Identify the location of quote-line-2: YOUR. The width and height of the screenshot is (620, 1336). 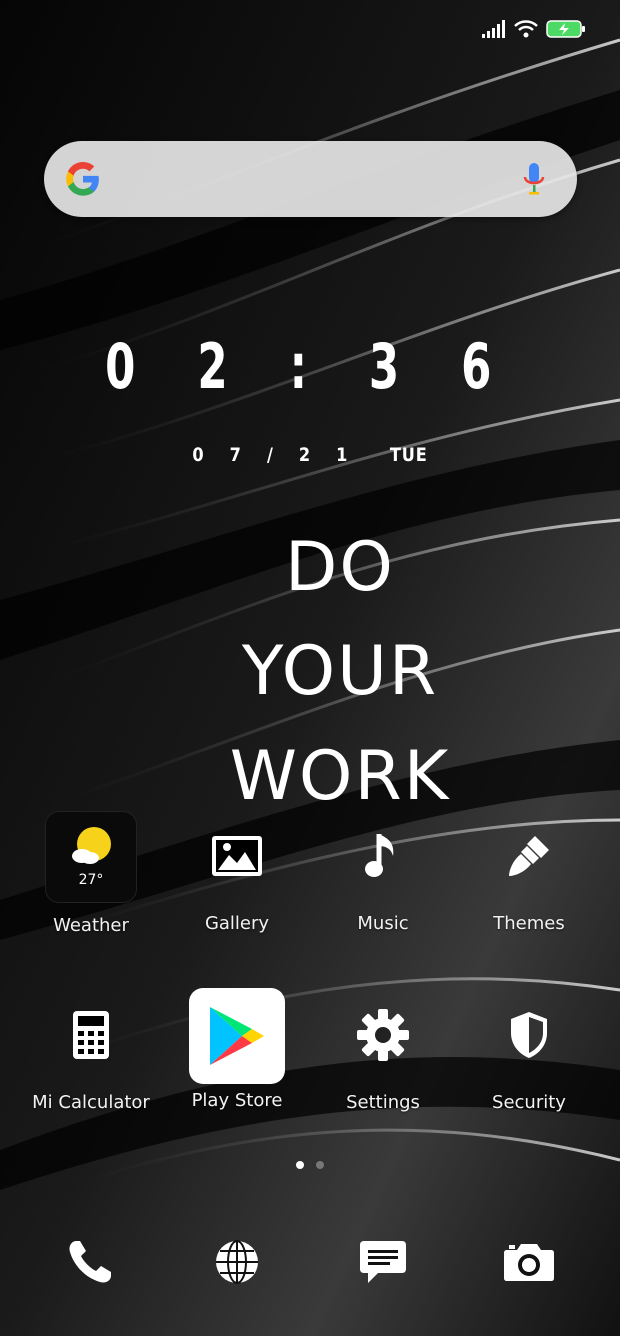
(340, 671).